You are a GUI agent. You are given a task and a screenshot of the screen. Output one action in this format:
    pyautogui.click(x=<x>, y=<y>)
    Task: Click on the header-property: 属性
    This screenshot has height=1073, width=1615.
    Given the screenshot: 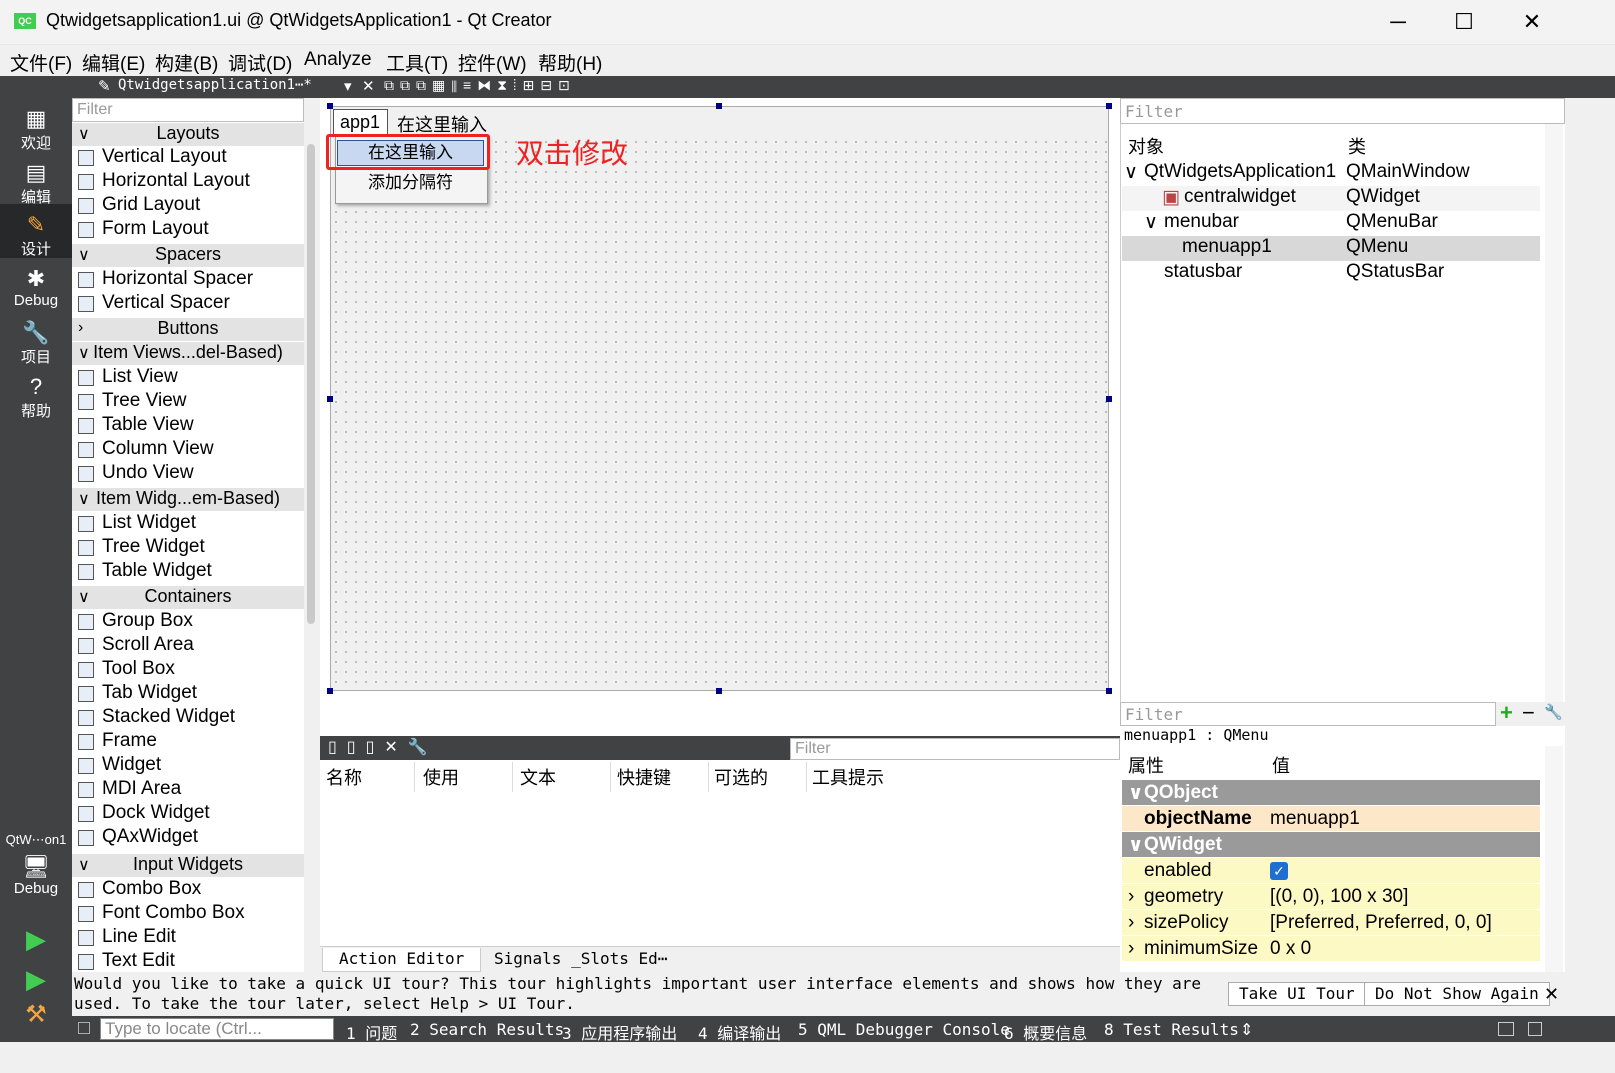 What is the action you would take?
    pyautogui.click(x=1146, y=765)
    